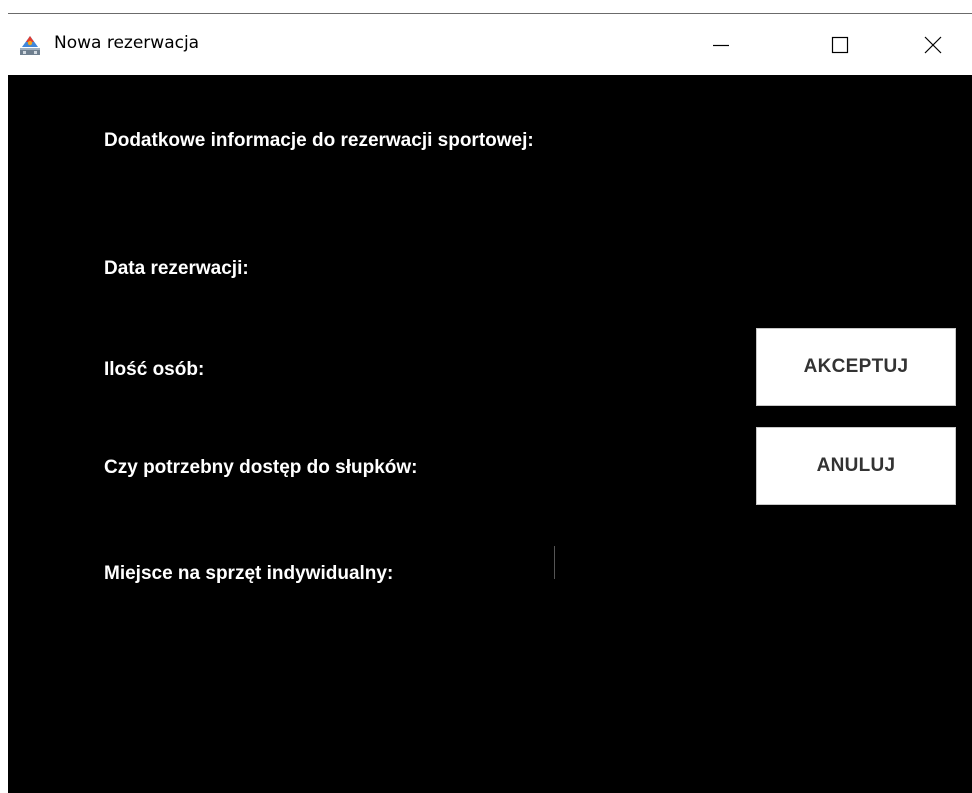 This screenshot has width=972, height=793. I want to click on minimize-button, so click(721, 44).